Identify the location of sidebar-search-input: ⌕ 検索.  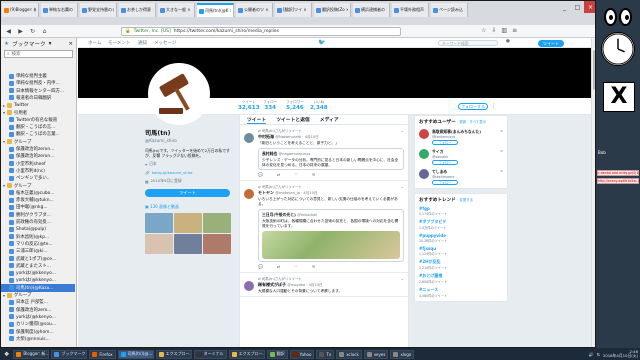
(38, 54).